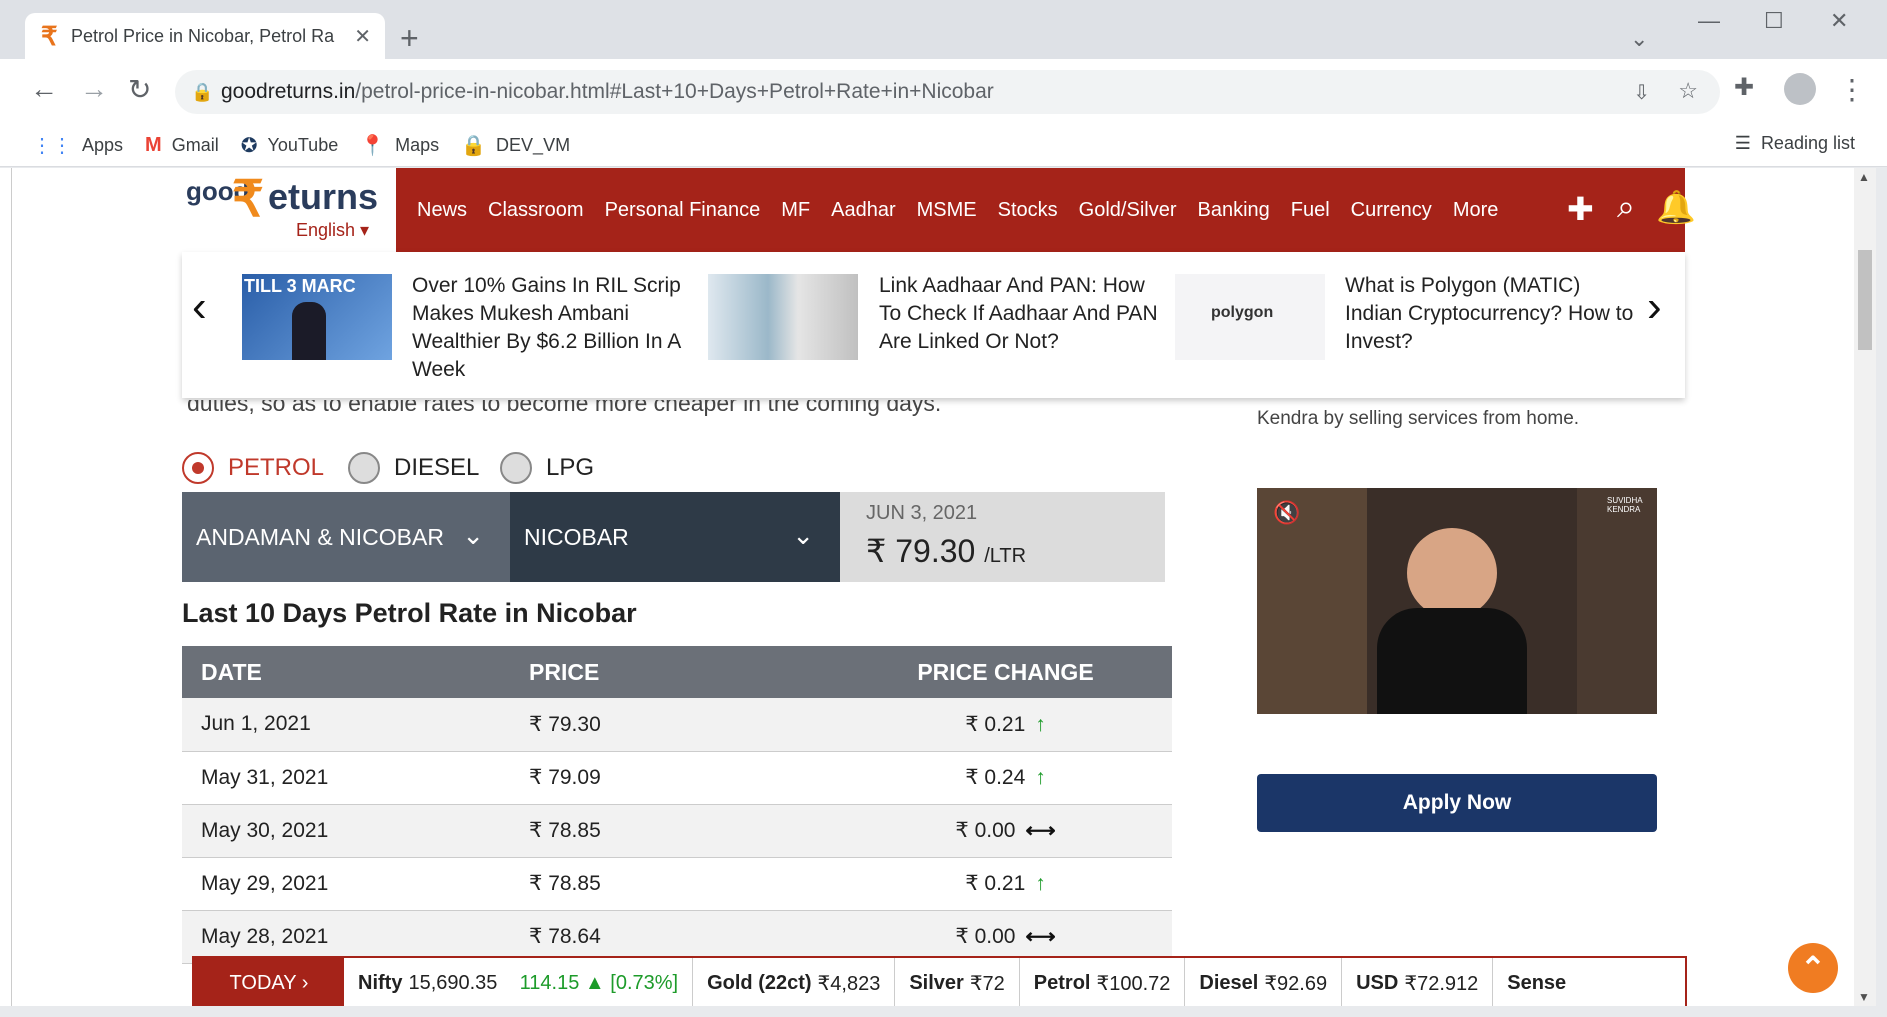 The height and width of the screenshot is (1017, 1887). Describe the element at coordinates (290, 145) in the screenshot. I see `bookmark-youtube: ✪ YouTube` at that location.